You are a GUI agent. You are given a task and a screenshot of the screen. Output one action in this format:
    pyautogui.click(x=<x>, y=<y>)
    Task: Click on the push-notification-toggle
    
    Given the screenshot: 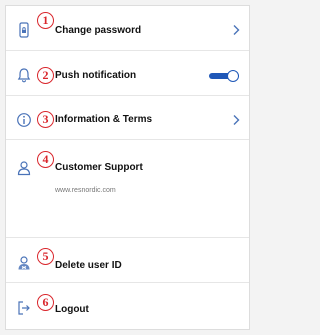 What is the action you would take?
    pyautogui.click(x=224, y=76)
    